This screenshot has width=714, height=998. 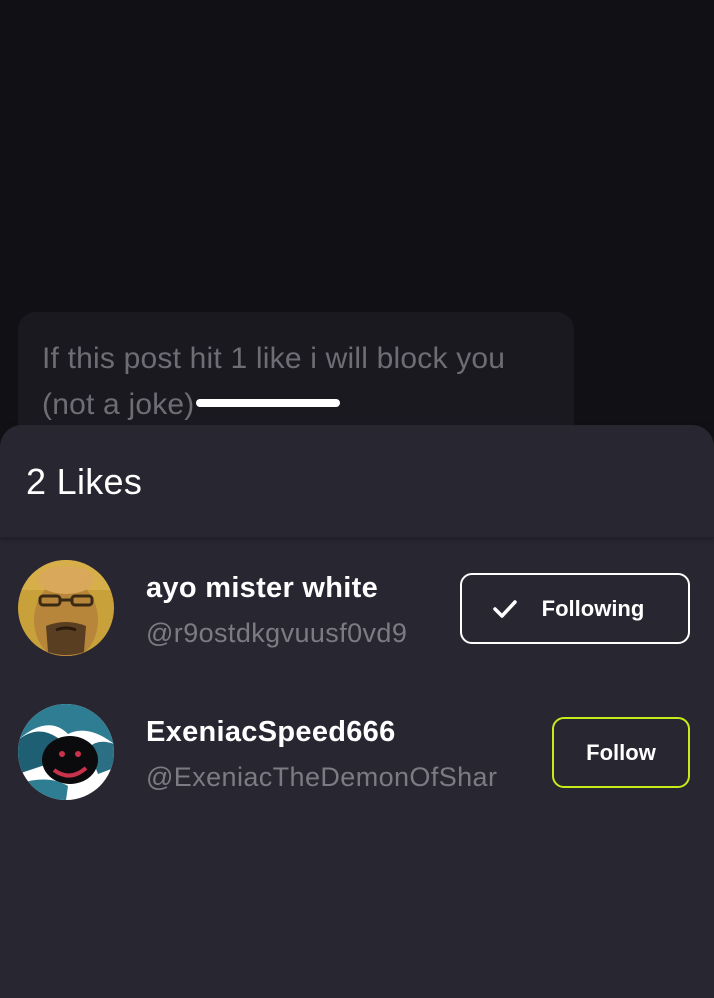 What do you see at coordinates (504, 608) in the screenshot?
I see `checkmark-icon` at bounding box center [504, 608].